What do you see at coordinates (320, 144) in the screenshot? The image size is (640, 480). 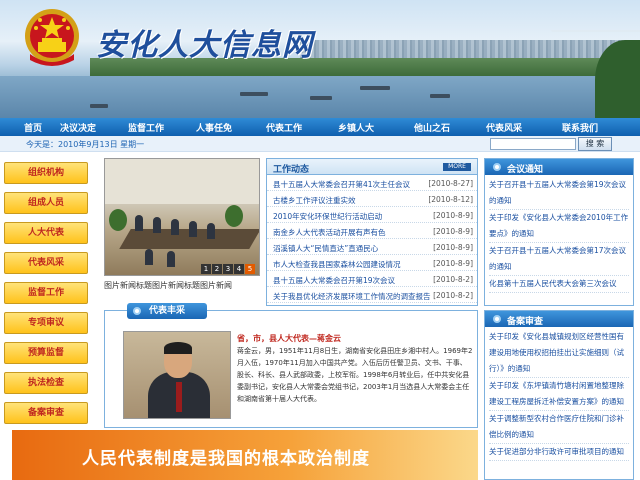 I see `date-bar: 今天是：2010年9月13日 星期一 搜 索` at bounding box center [320, 144].